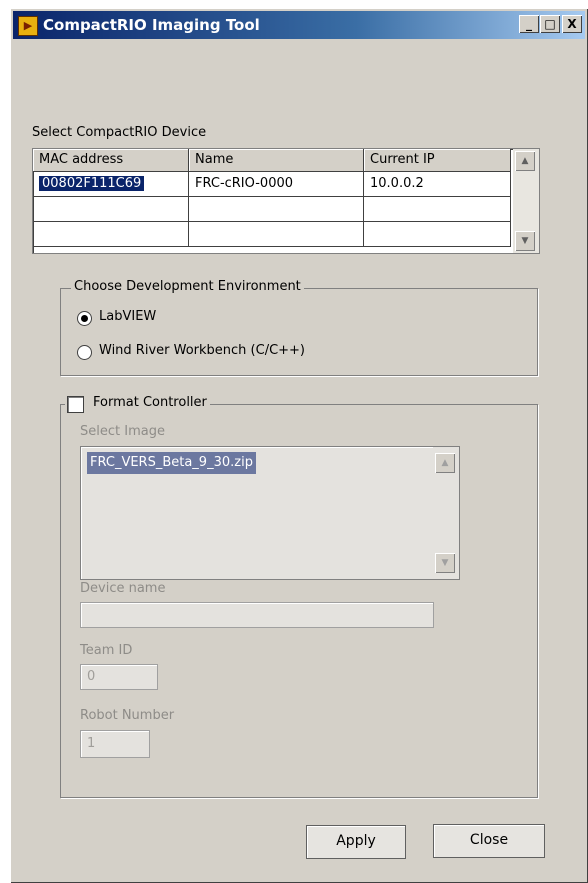  What do you see at coordinates (572, 24) in the screenshot?
I see `close-window-button: X` at bounding box center [572, 24].